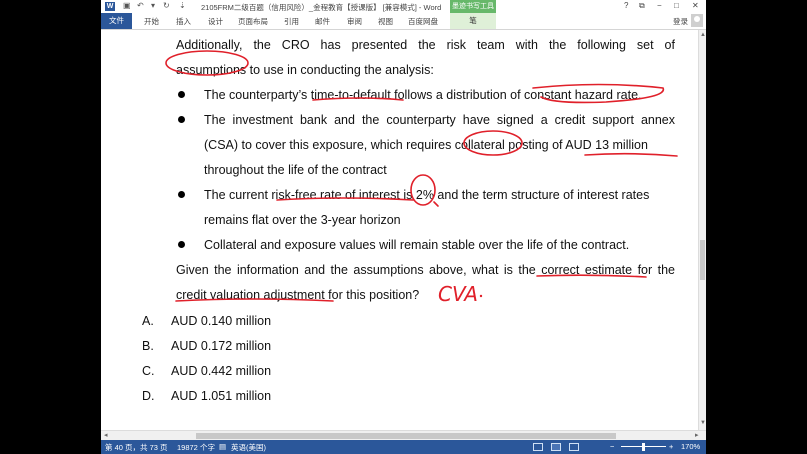  What do you see at coordinates (680, 21) in the screenshot?
I see `login-link: 登录` at bounding box center [680, 21].